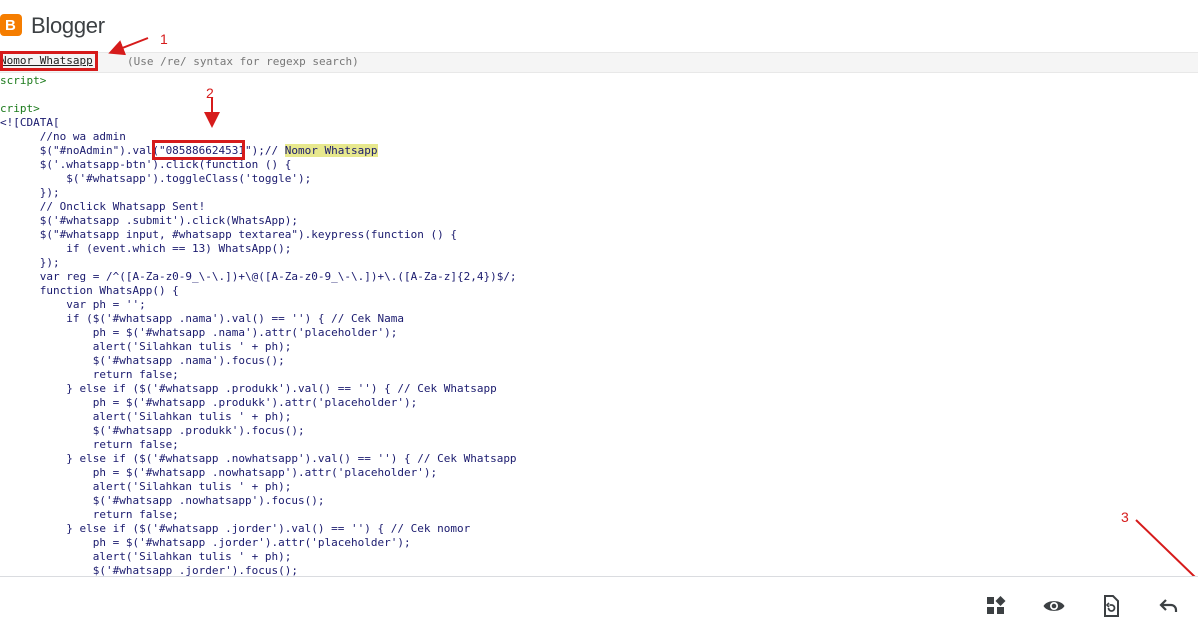 The height and width of the screenshot is (630, 1198). I want to click on blogger-logo-icon: B, so click(11, 25).